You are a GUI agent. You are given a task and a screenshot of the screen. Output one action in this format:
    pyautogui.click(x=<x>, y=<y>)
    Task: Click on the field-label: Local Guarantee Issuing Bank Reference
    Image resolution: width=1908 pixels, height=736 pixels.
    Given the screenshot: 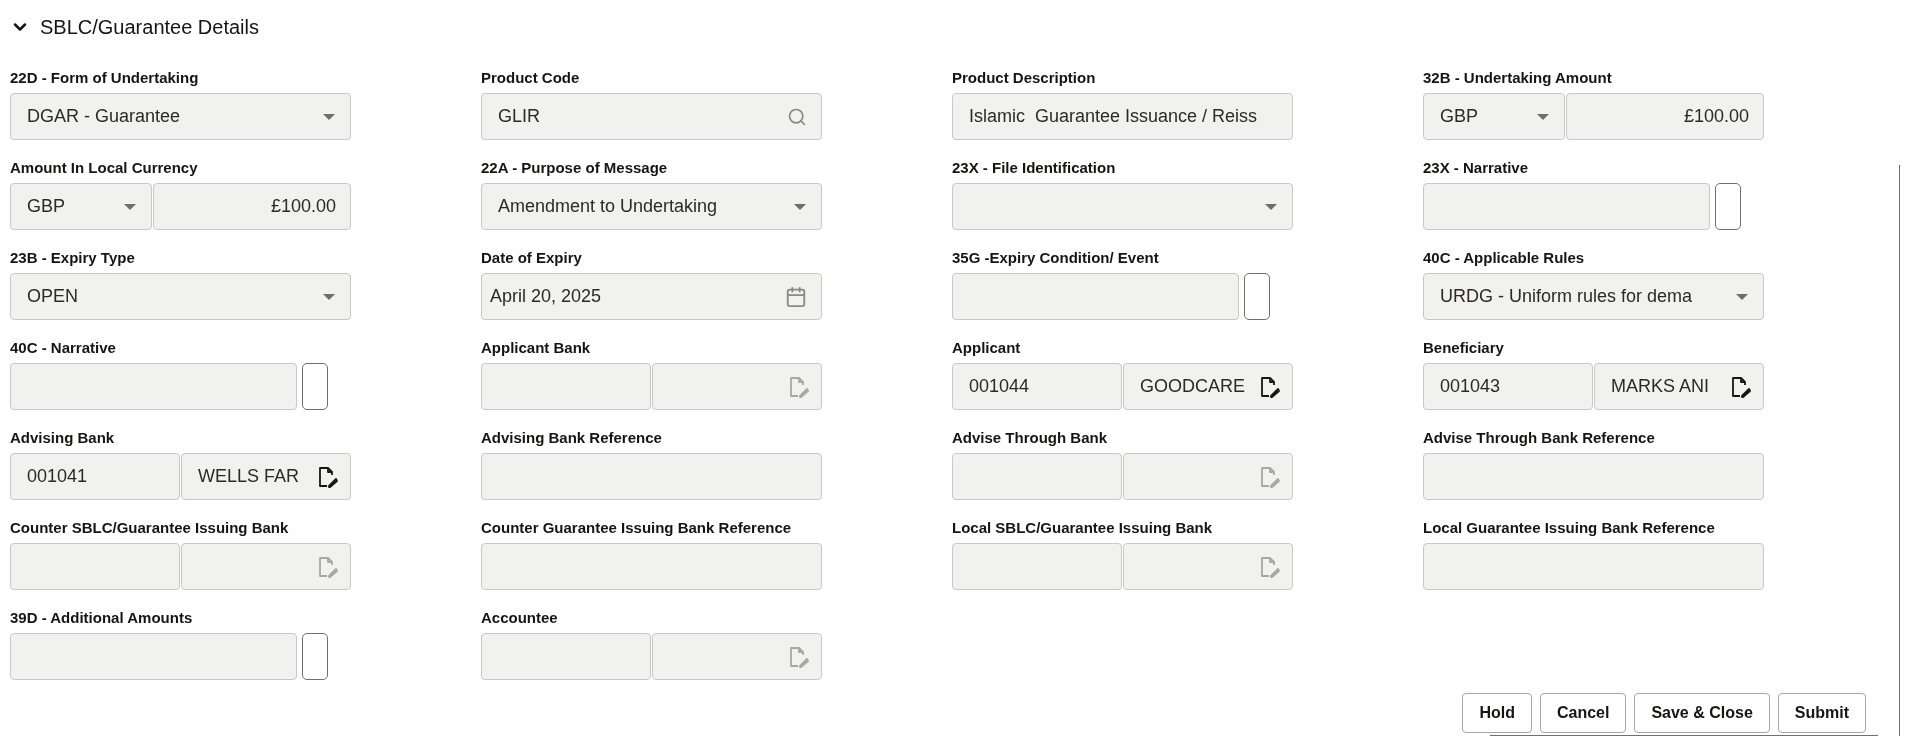 What is the action you would take?
    pyautogui.click(x=1569, y=528)
    